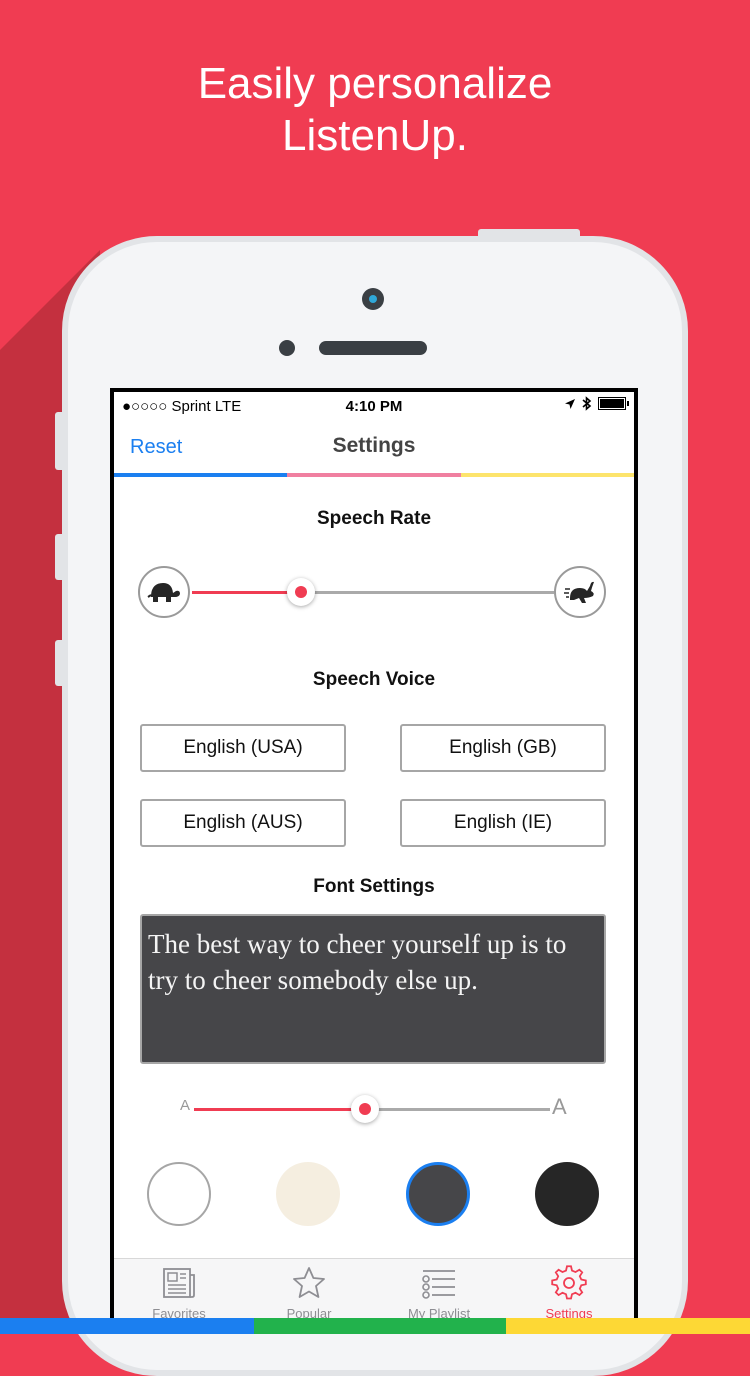  Describe the element at coordinates (374, 886) in the screenshot. I see `font-settings-title: Font Settings` at that location.